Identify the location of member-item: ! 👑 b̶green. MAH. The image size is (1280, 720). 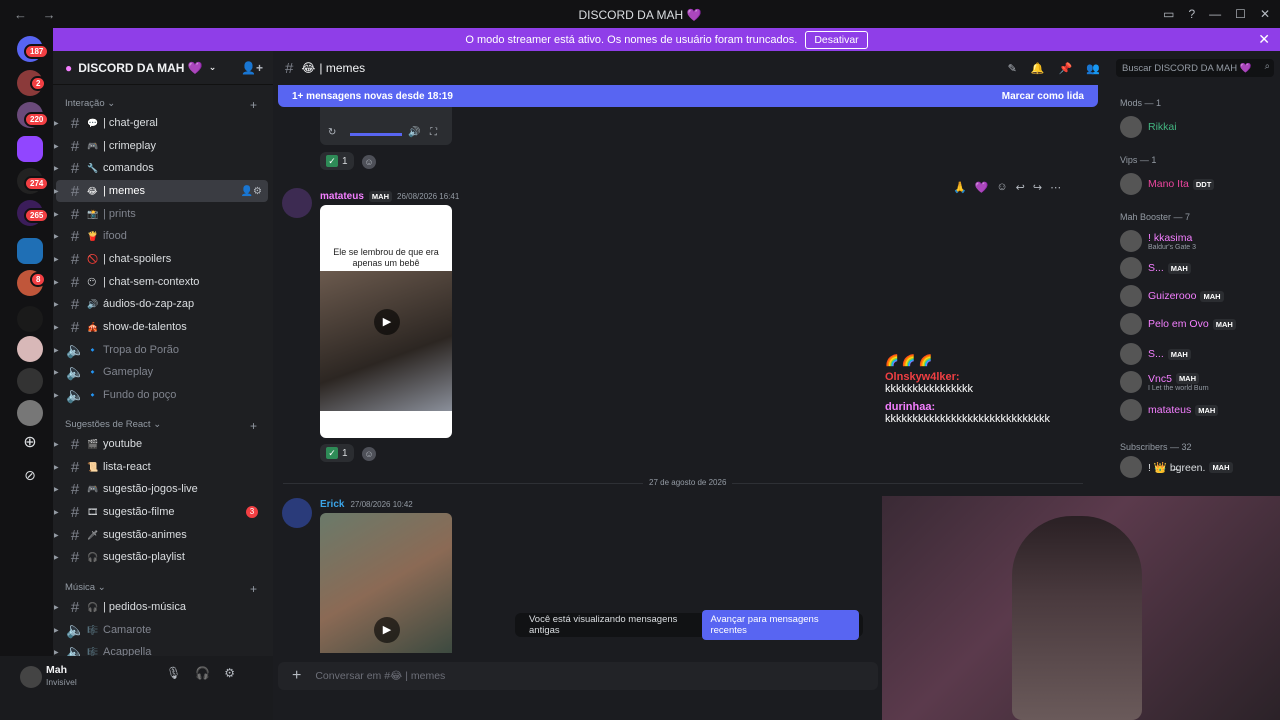
(1200, 467).